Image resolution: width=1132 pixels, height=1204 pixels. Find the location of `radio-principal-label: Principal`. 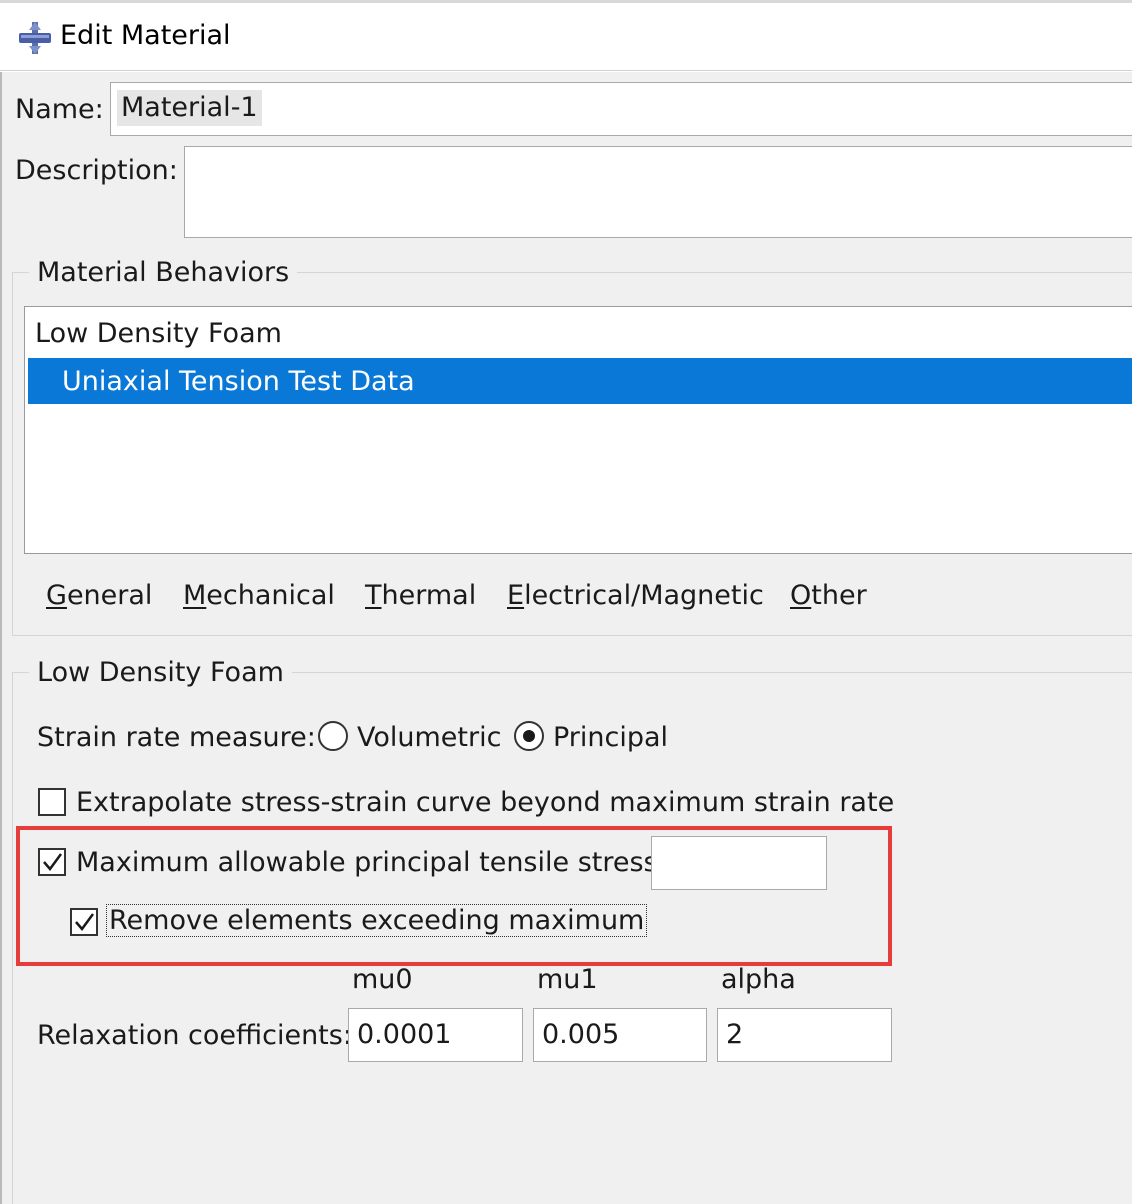

radio-principal-label: Principal is located at coordinates (610, 737).